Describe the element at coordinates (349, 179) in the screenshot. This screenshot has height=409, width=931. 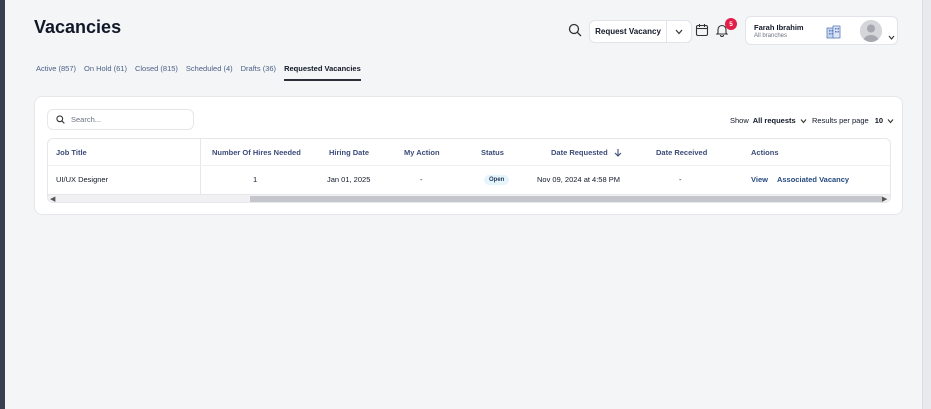
I see `cell-hiring-date: Jan 01, 2025` at that location.